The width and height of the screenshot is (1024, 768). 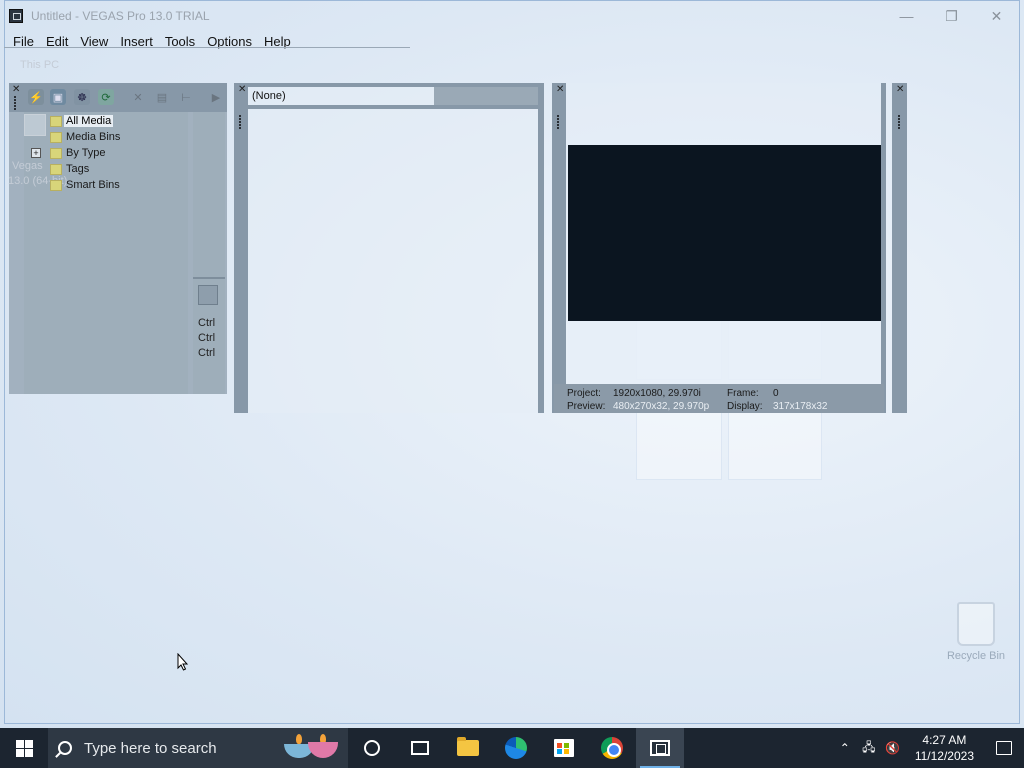 I want to click on restore-icon: ❐, so click(x=951, y=15).